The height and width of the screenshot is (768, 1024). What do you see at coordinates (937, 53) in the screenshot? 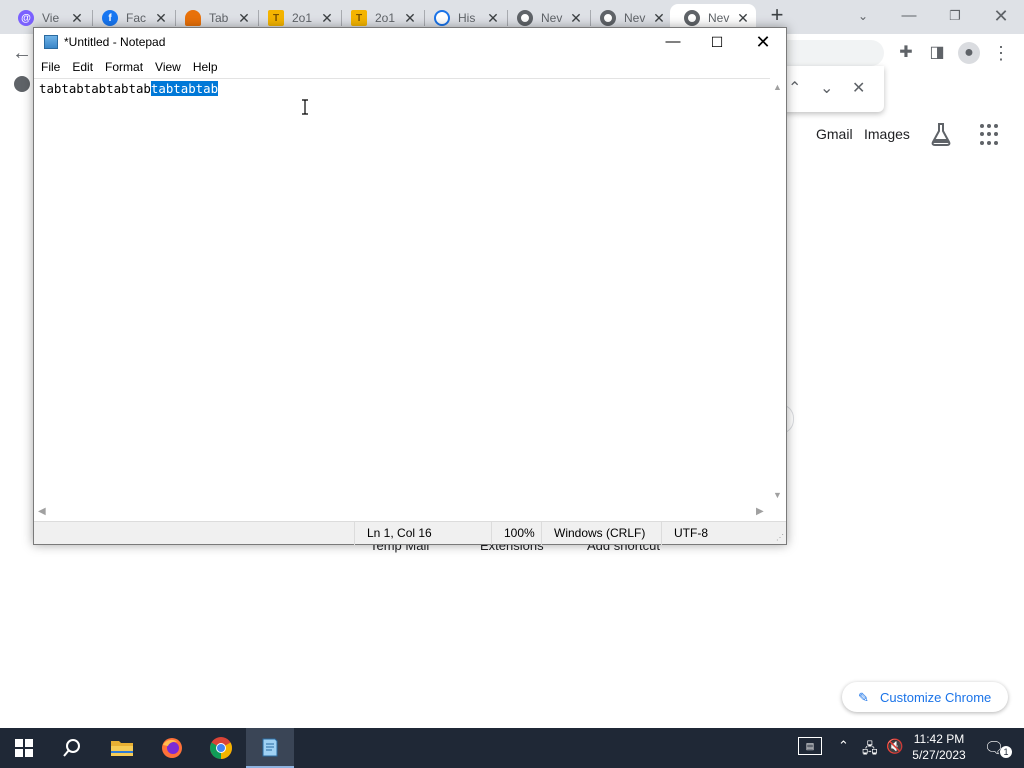
I see `side-panel-icon: ◨` at bounding box center [937, 53].